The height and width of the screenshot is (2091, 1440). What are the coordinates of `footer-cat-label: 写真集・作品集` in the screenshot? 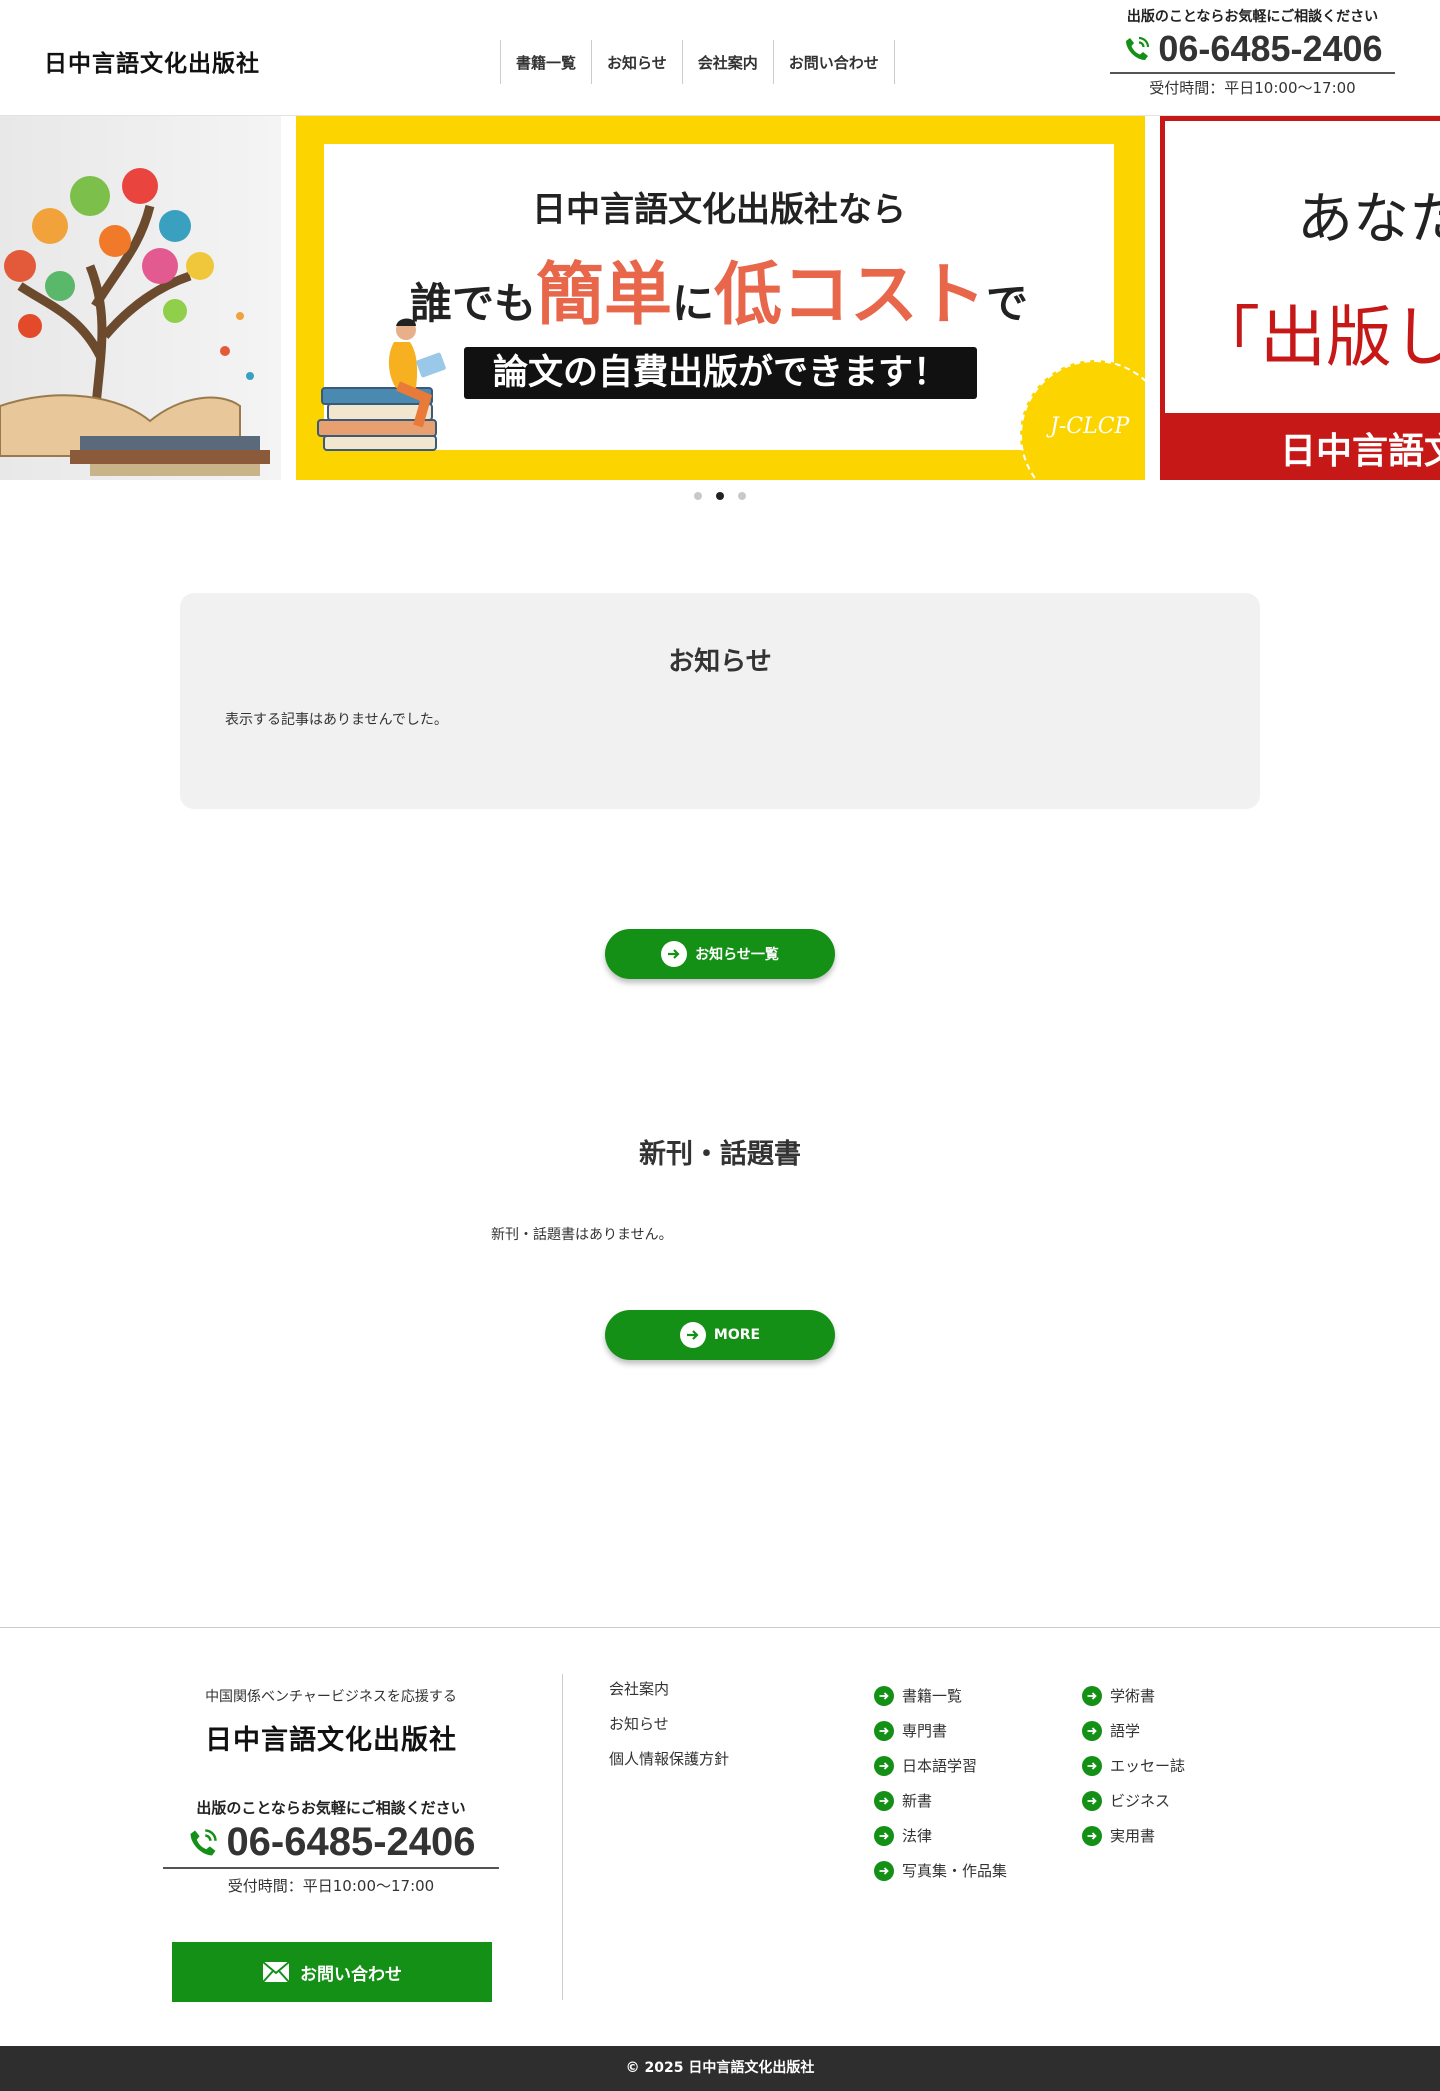 It's located at (955, 1870).